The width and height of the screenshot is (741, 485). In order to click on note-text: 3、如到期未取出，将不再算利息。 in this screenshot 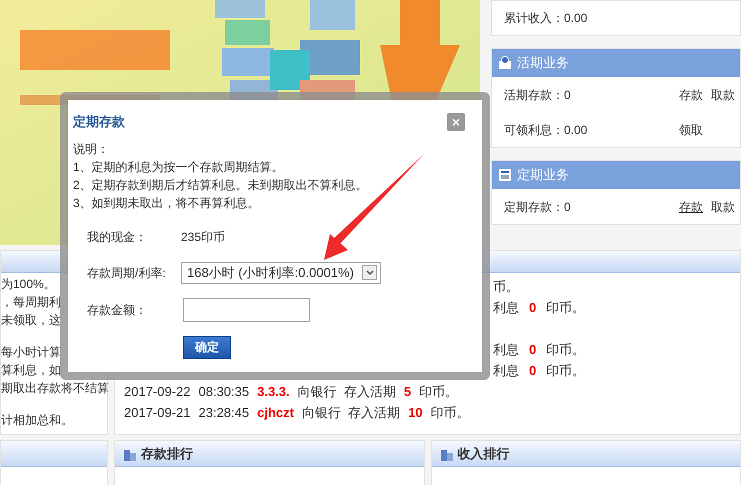, I will do `click(167, 203)`.